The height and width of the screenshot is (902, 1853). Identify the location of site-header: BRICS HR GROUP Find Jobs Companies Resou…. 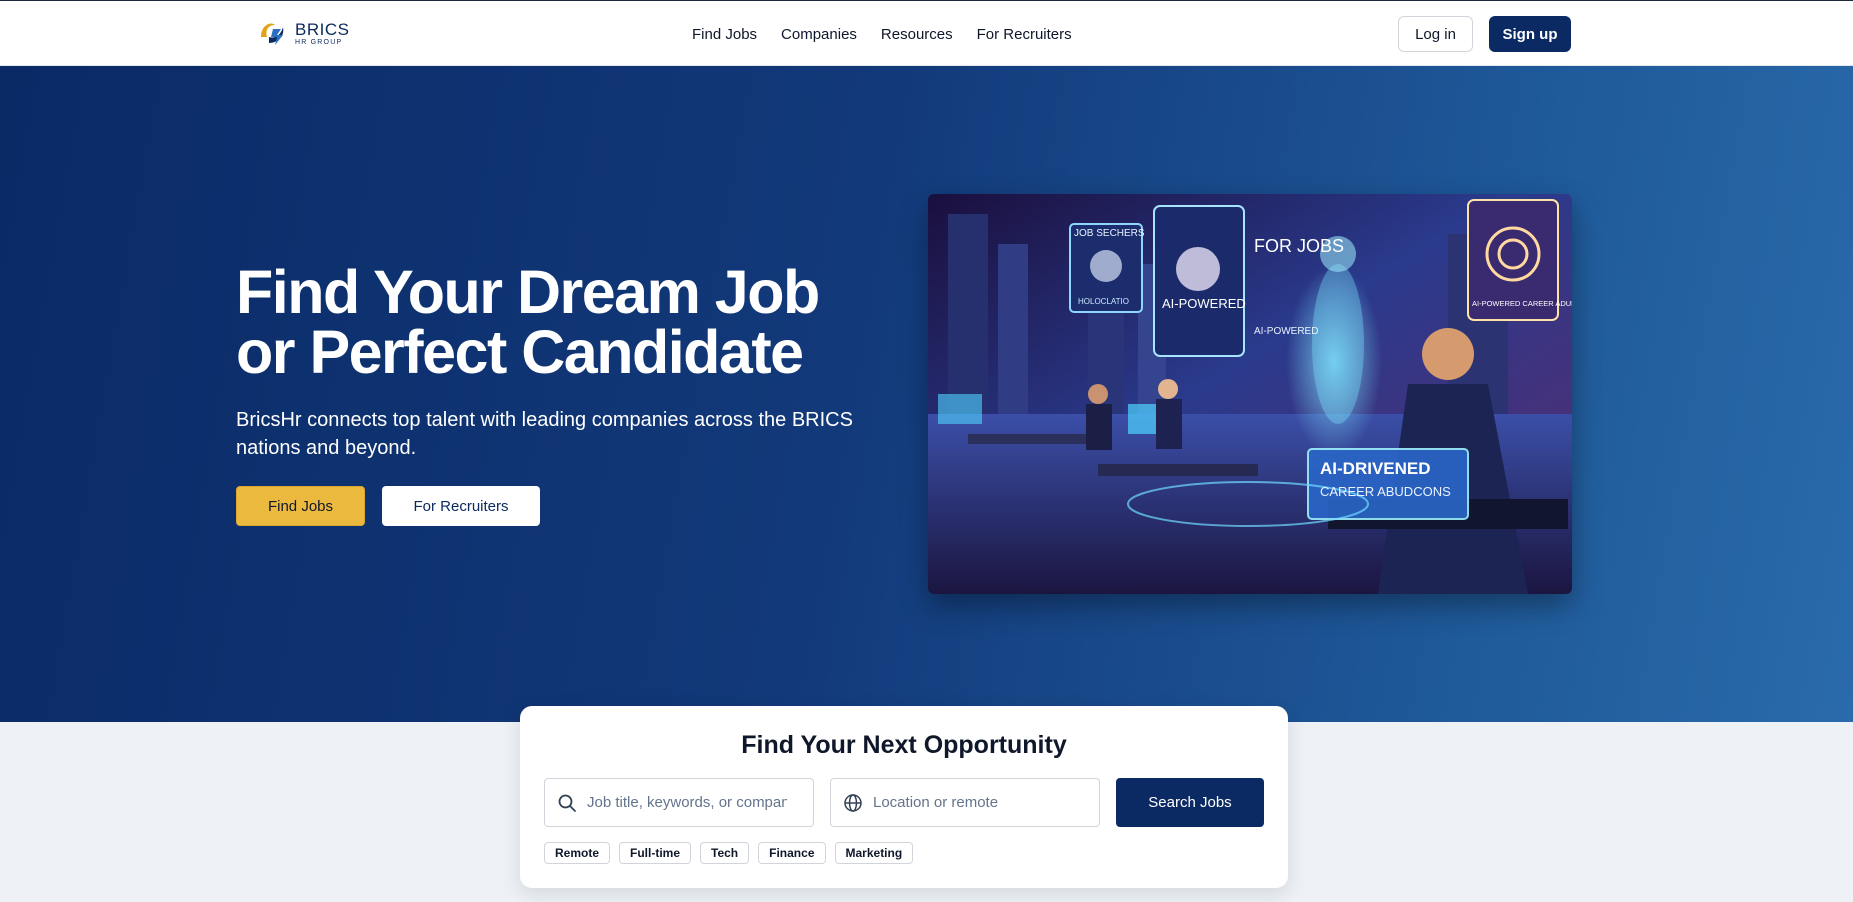
(926, 33).